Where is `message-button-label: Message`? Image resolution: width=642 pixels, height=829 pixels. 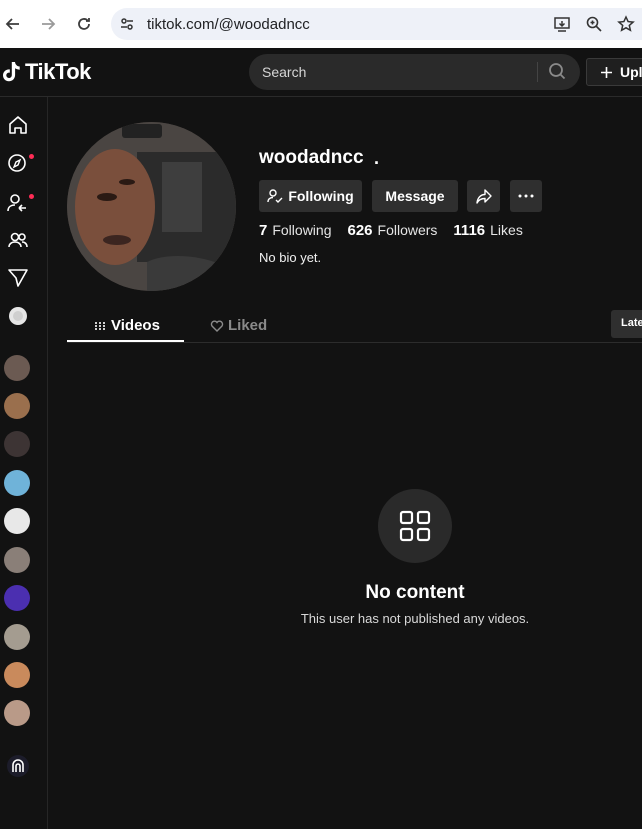 message-button-label: Message is located at coordinates (415, 196).